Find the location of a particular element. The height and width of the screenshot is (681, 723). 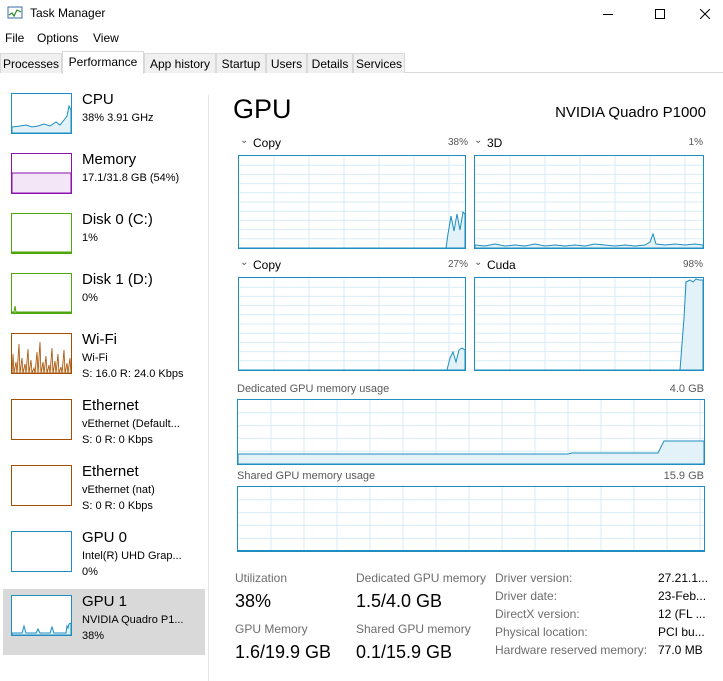

sidebar-item-wifi: Wi-Fi Wi-Fi S: 16.0 R: 24.0 Kbps is located at coordinates (104, 360).